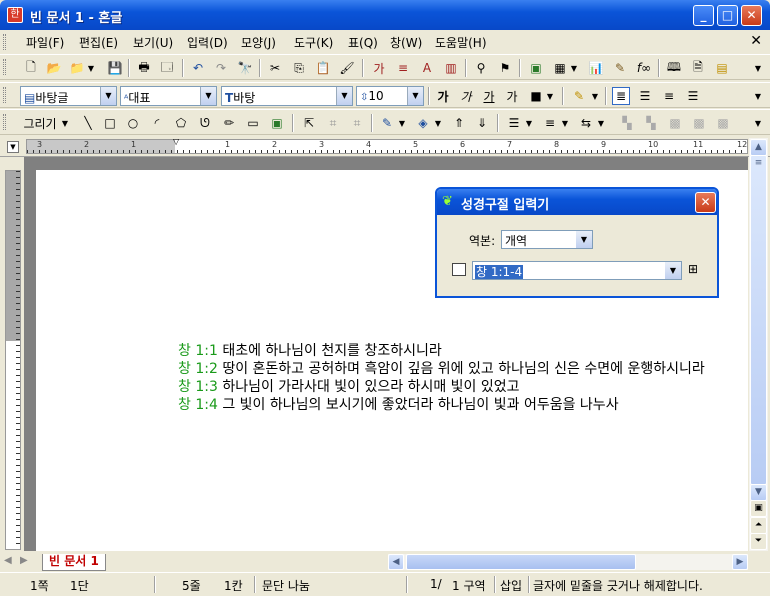 The width and height of the screenshot is (770, 596). What do you see at coordinates (68, 96) in the screenshot?
I see `font-lang-select: ▤바탕글 ▼` at bounding box center [68, 96].